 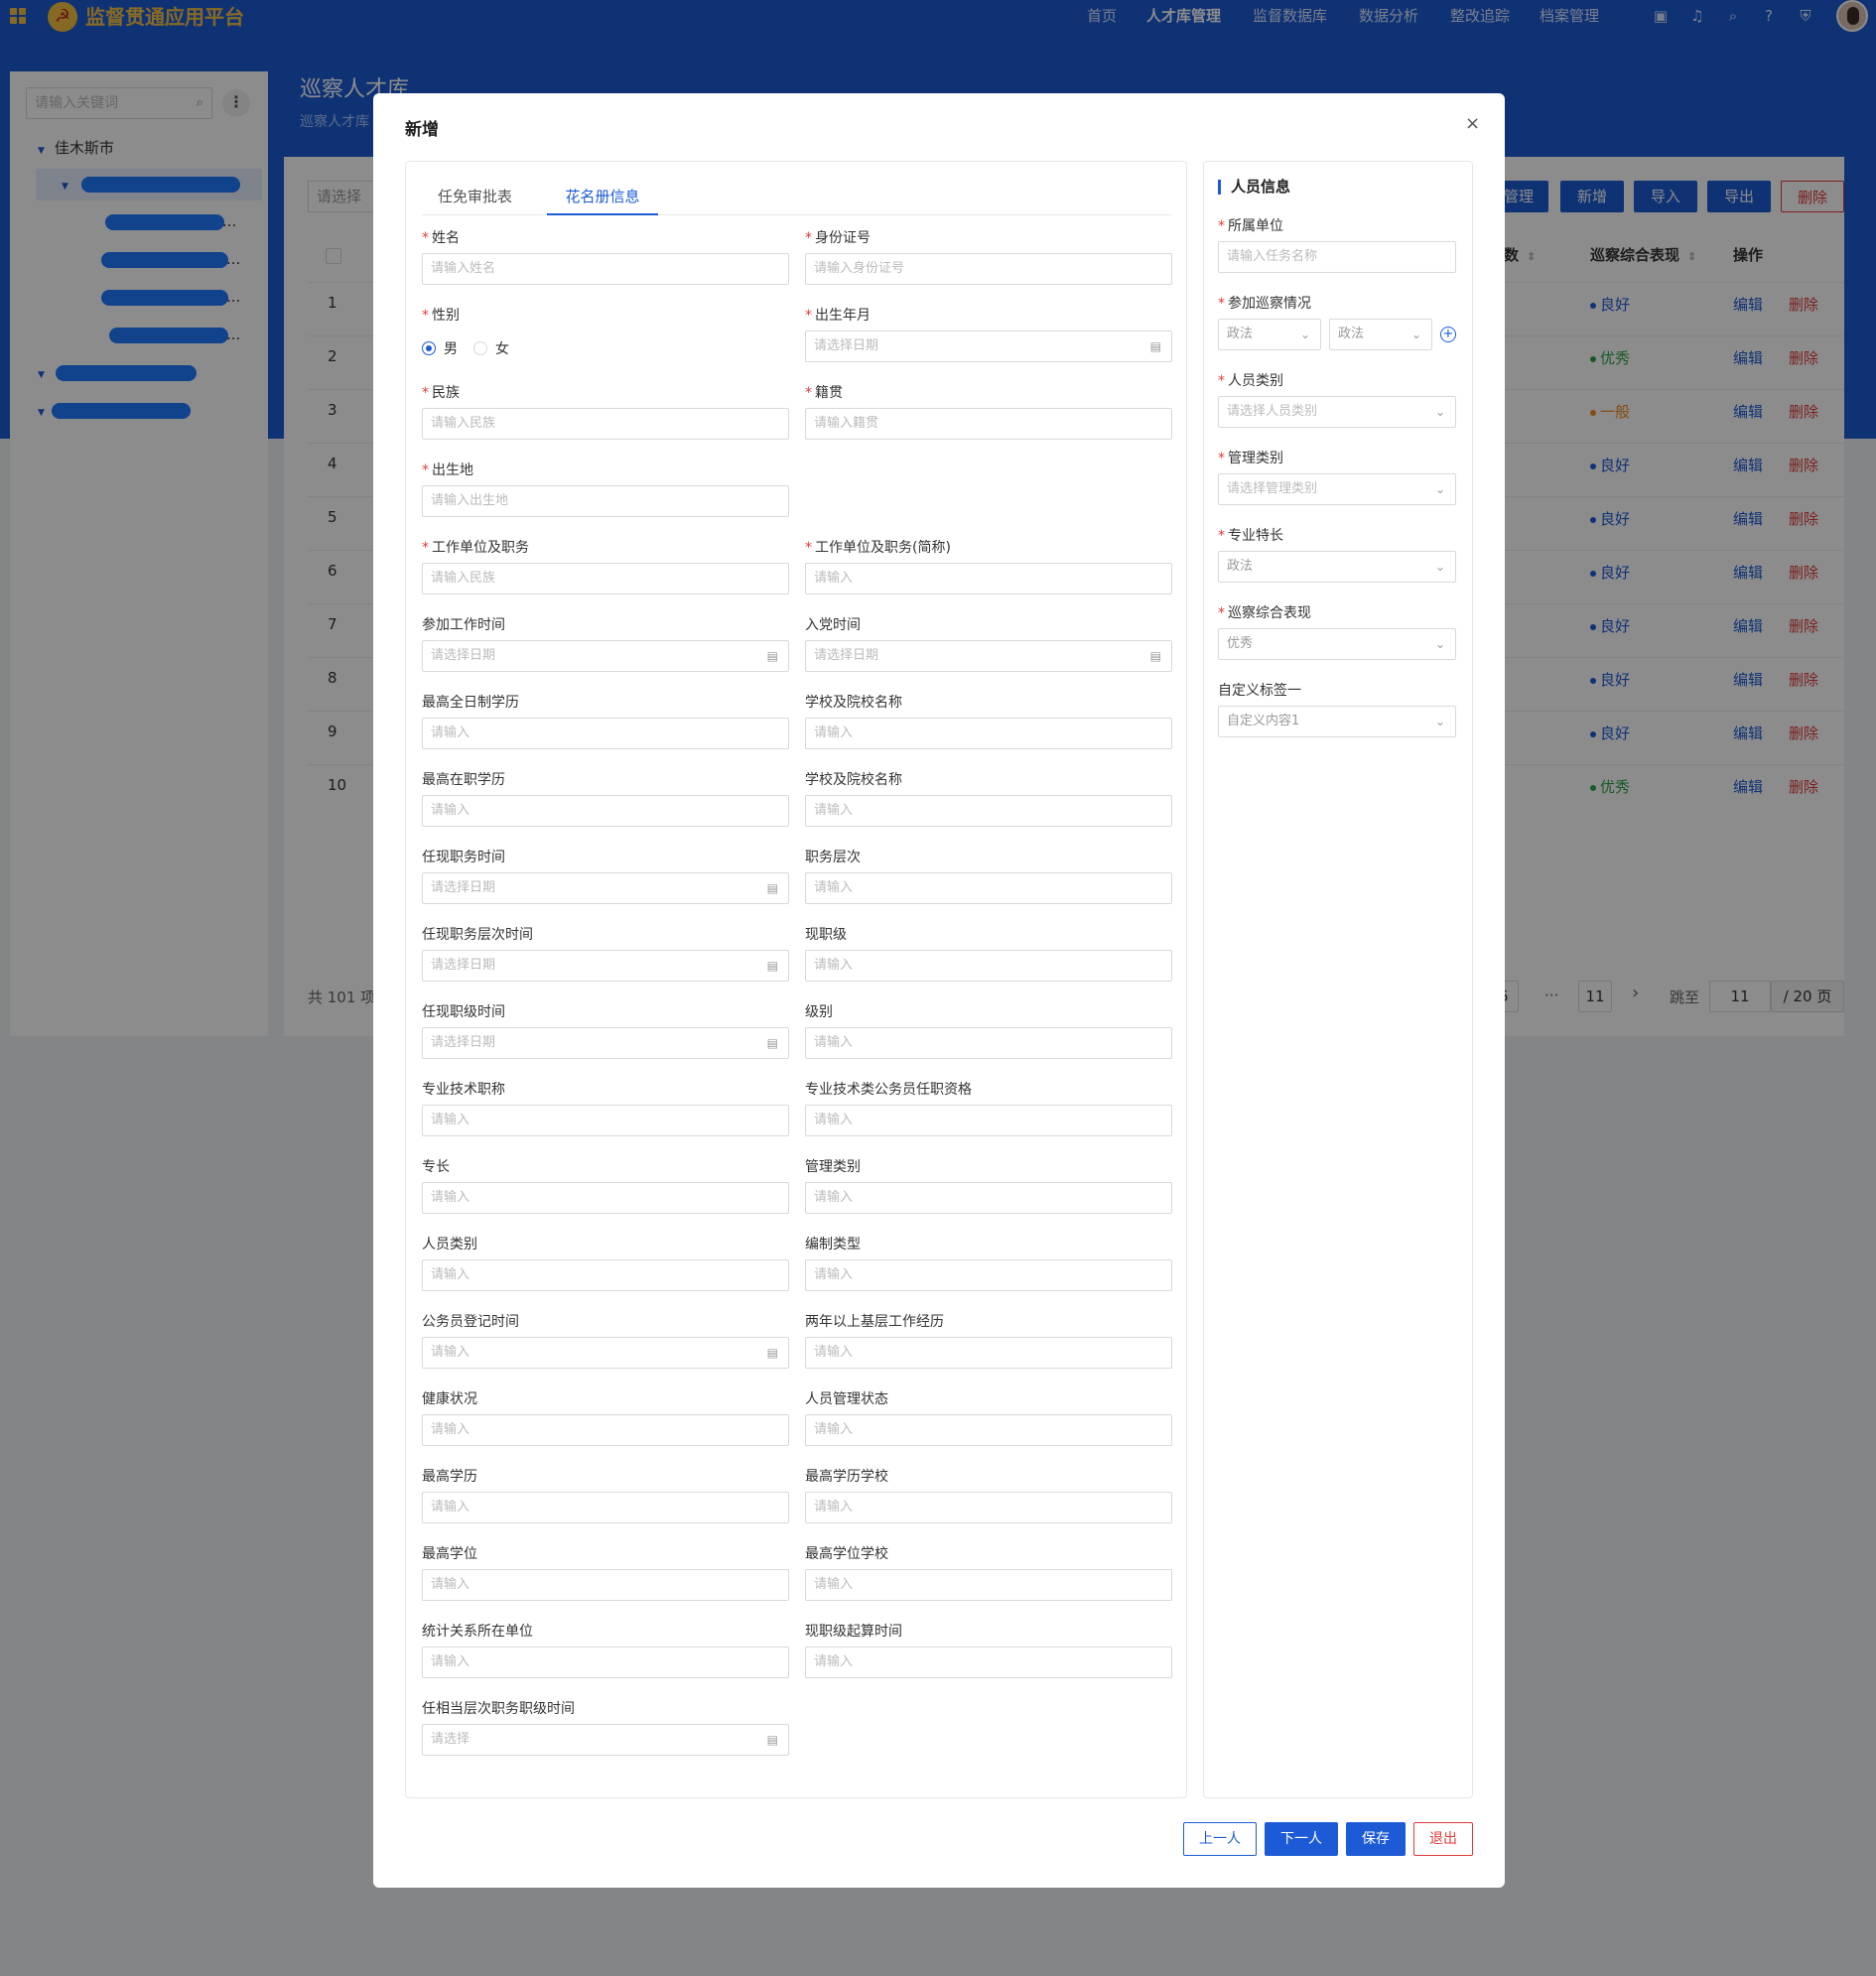 What do you see at coordinates (1259, 691) in the screenshot?
I see `custom-tag-label: 自定义标签一` at bounding box center [1259, 691].